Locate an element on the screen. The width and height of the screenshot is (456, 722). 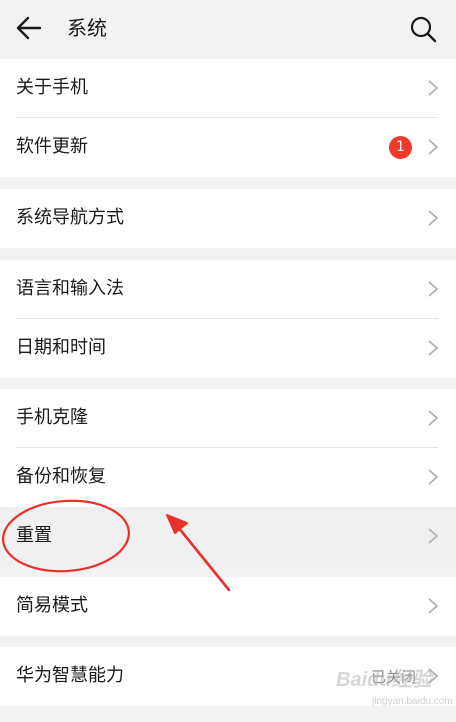
settings-item-label: 软件更新 is located at coordinates (52, 146).